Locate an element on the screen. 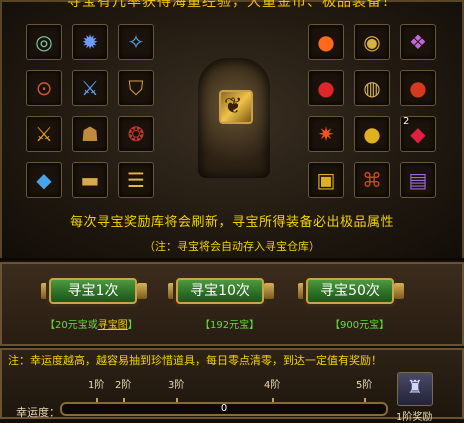 This screenshot has width=464, height=423. reward-bag-icon: ♜ is located at coordinates (415, 387).